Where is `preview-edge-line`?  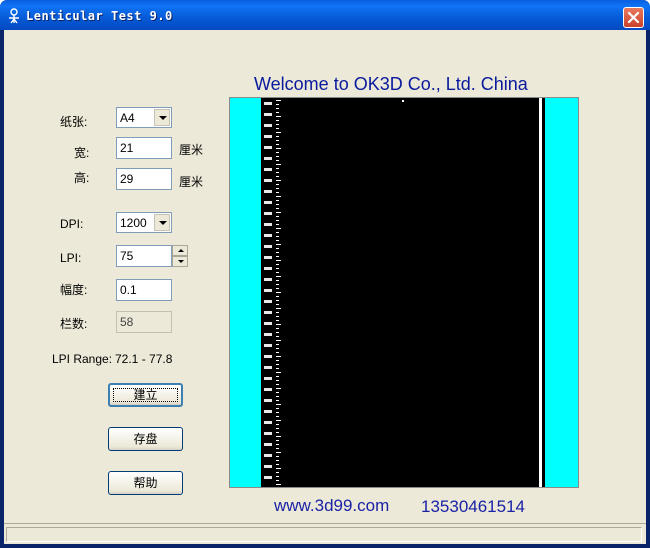
preview-edge-line is located at coordinates (540, 292).